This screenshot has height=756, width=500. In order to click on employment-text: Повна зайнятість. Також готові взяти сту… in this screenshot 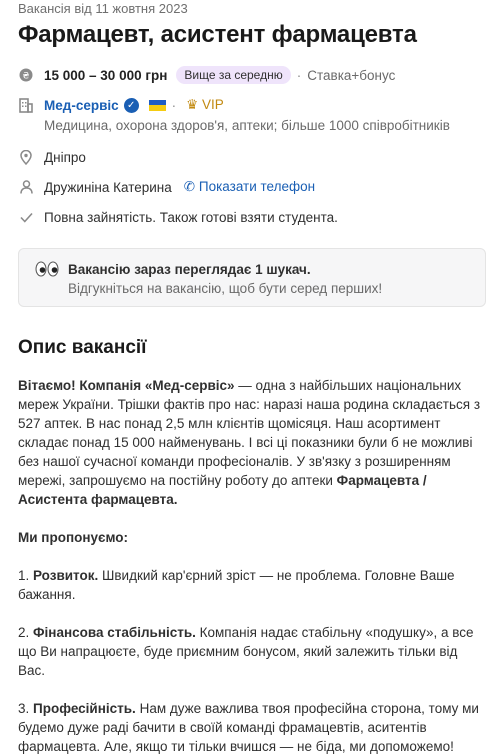, I will do `click(191, 217)`.